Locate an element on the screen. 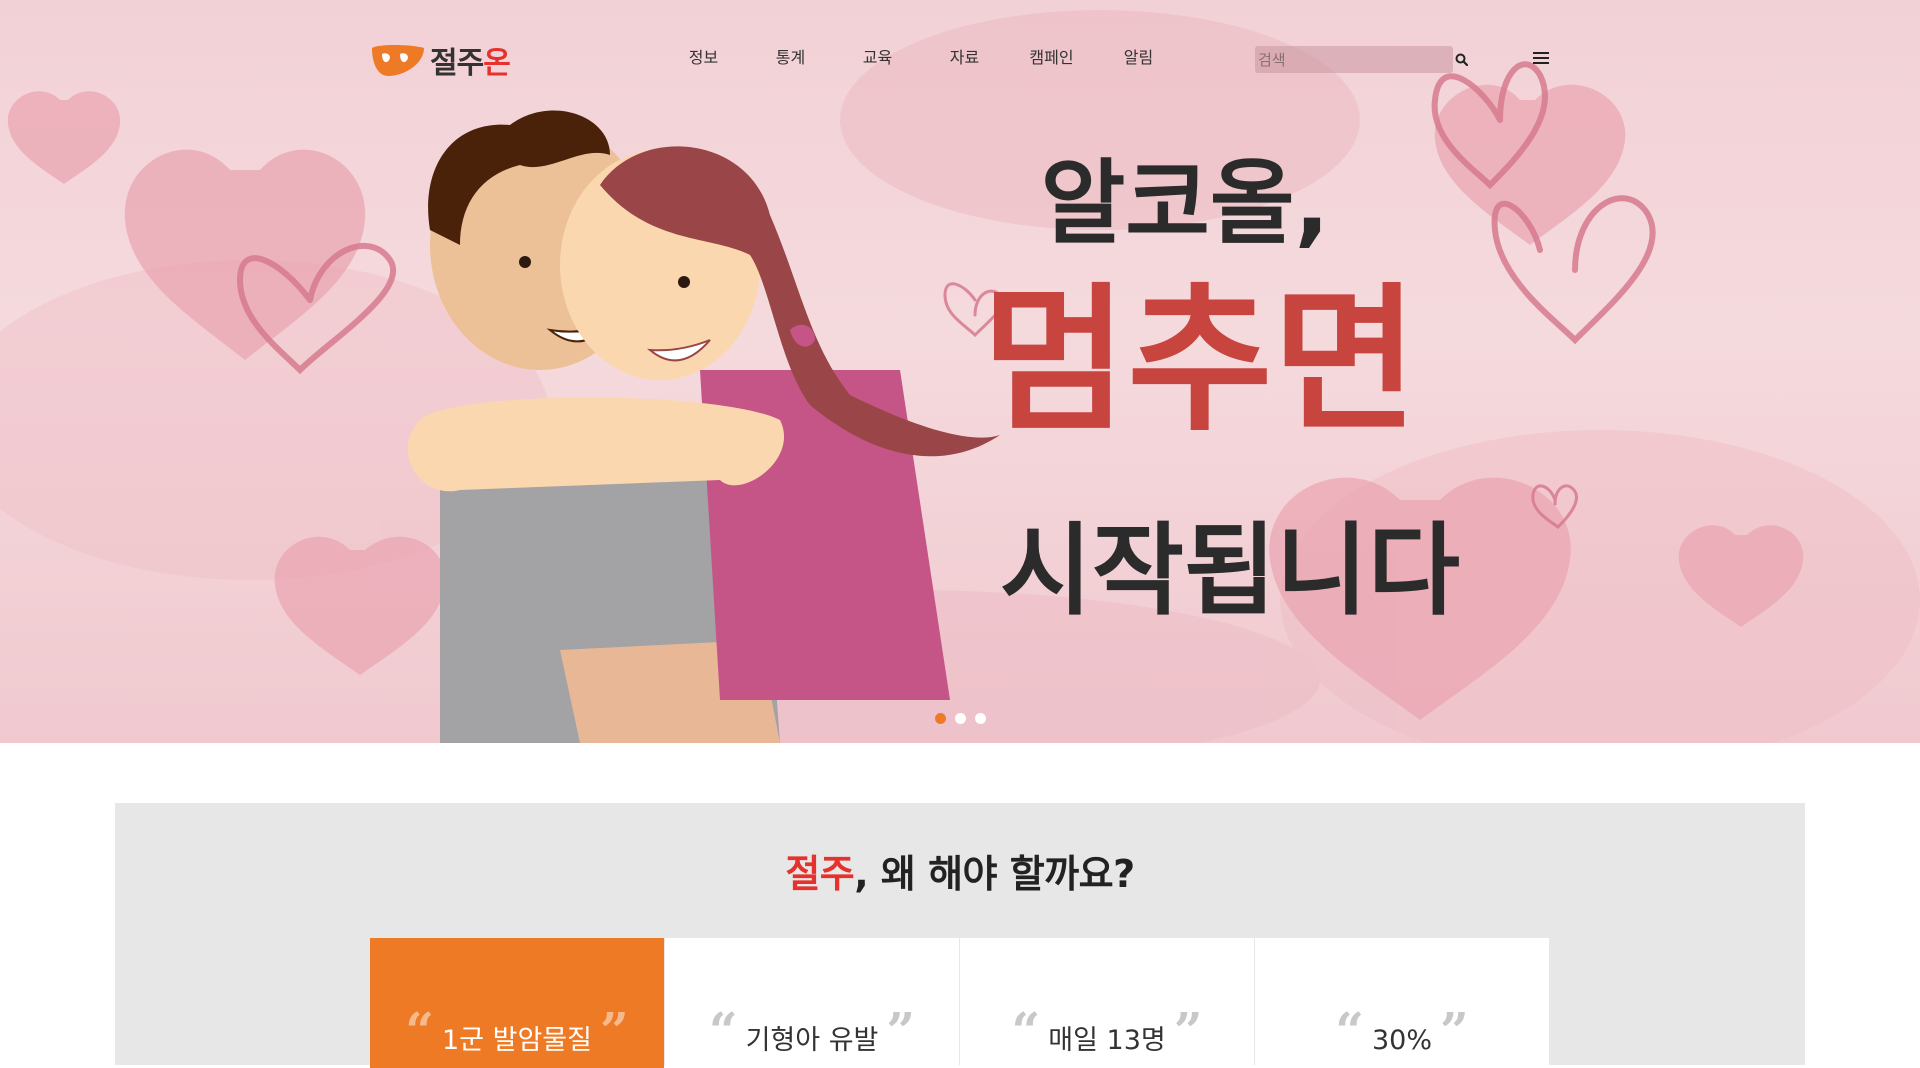 Image resolution: width=1920 pixels, height=1068 pixels. search-input is located at coordinates (1355, 59).